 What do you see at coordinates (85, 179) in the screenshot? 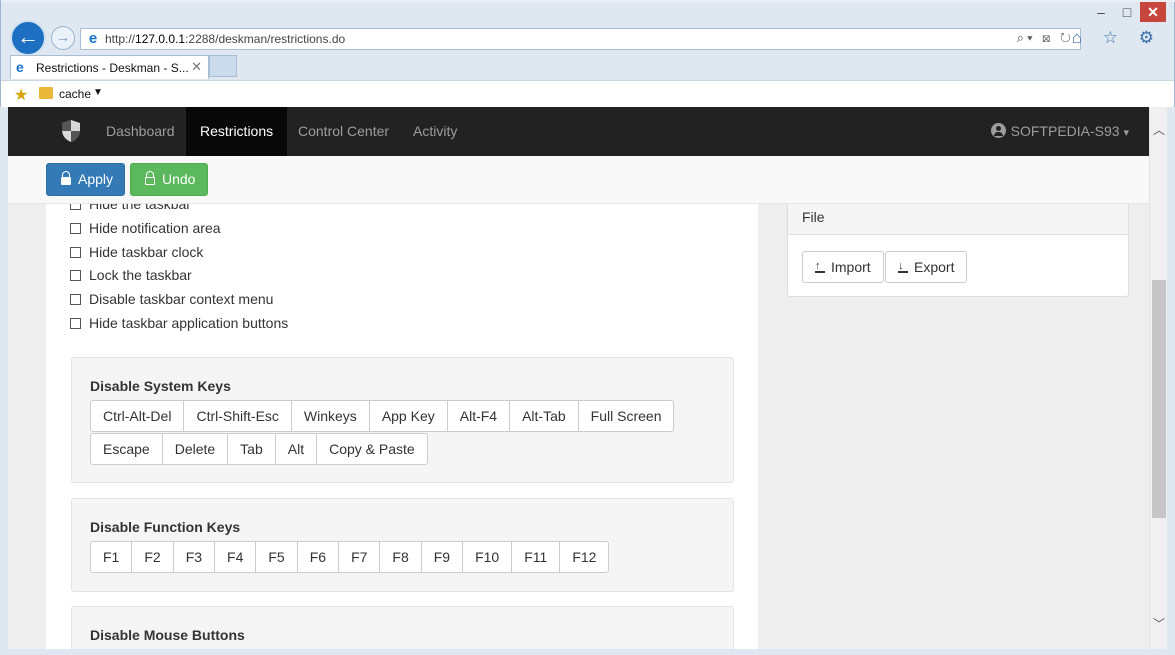
I see `apply-button: Apply` at bounding box center [85, 179].